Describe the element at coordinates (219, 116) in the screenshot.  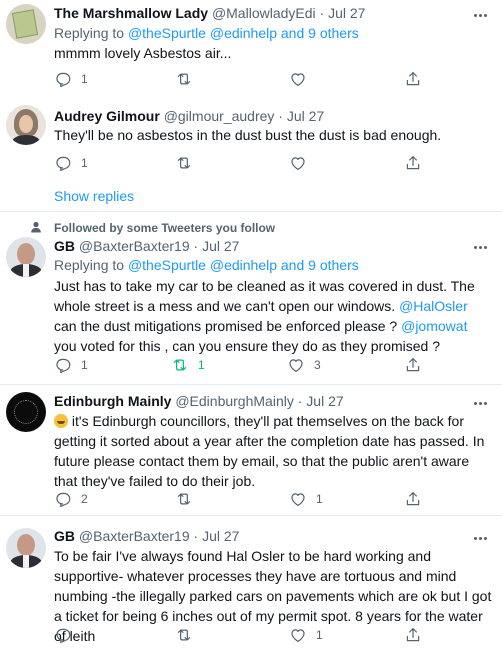
I see `author-handle: @gilmour_audrey` at that location.